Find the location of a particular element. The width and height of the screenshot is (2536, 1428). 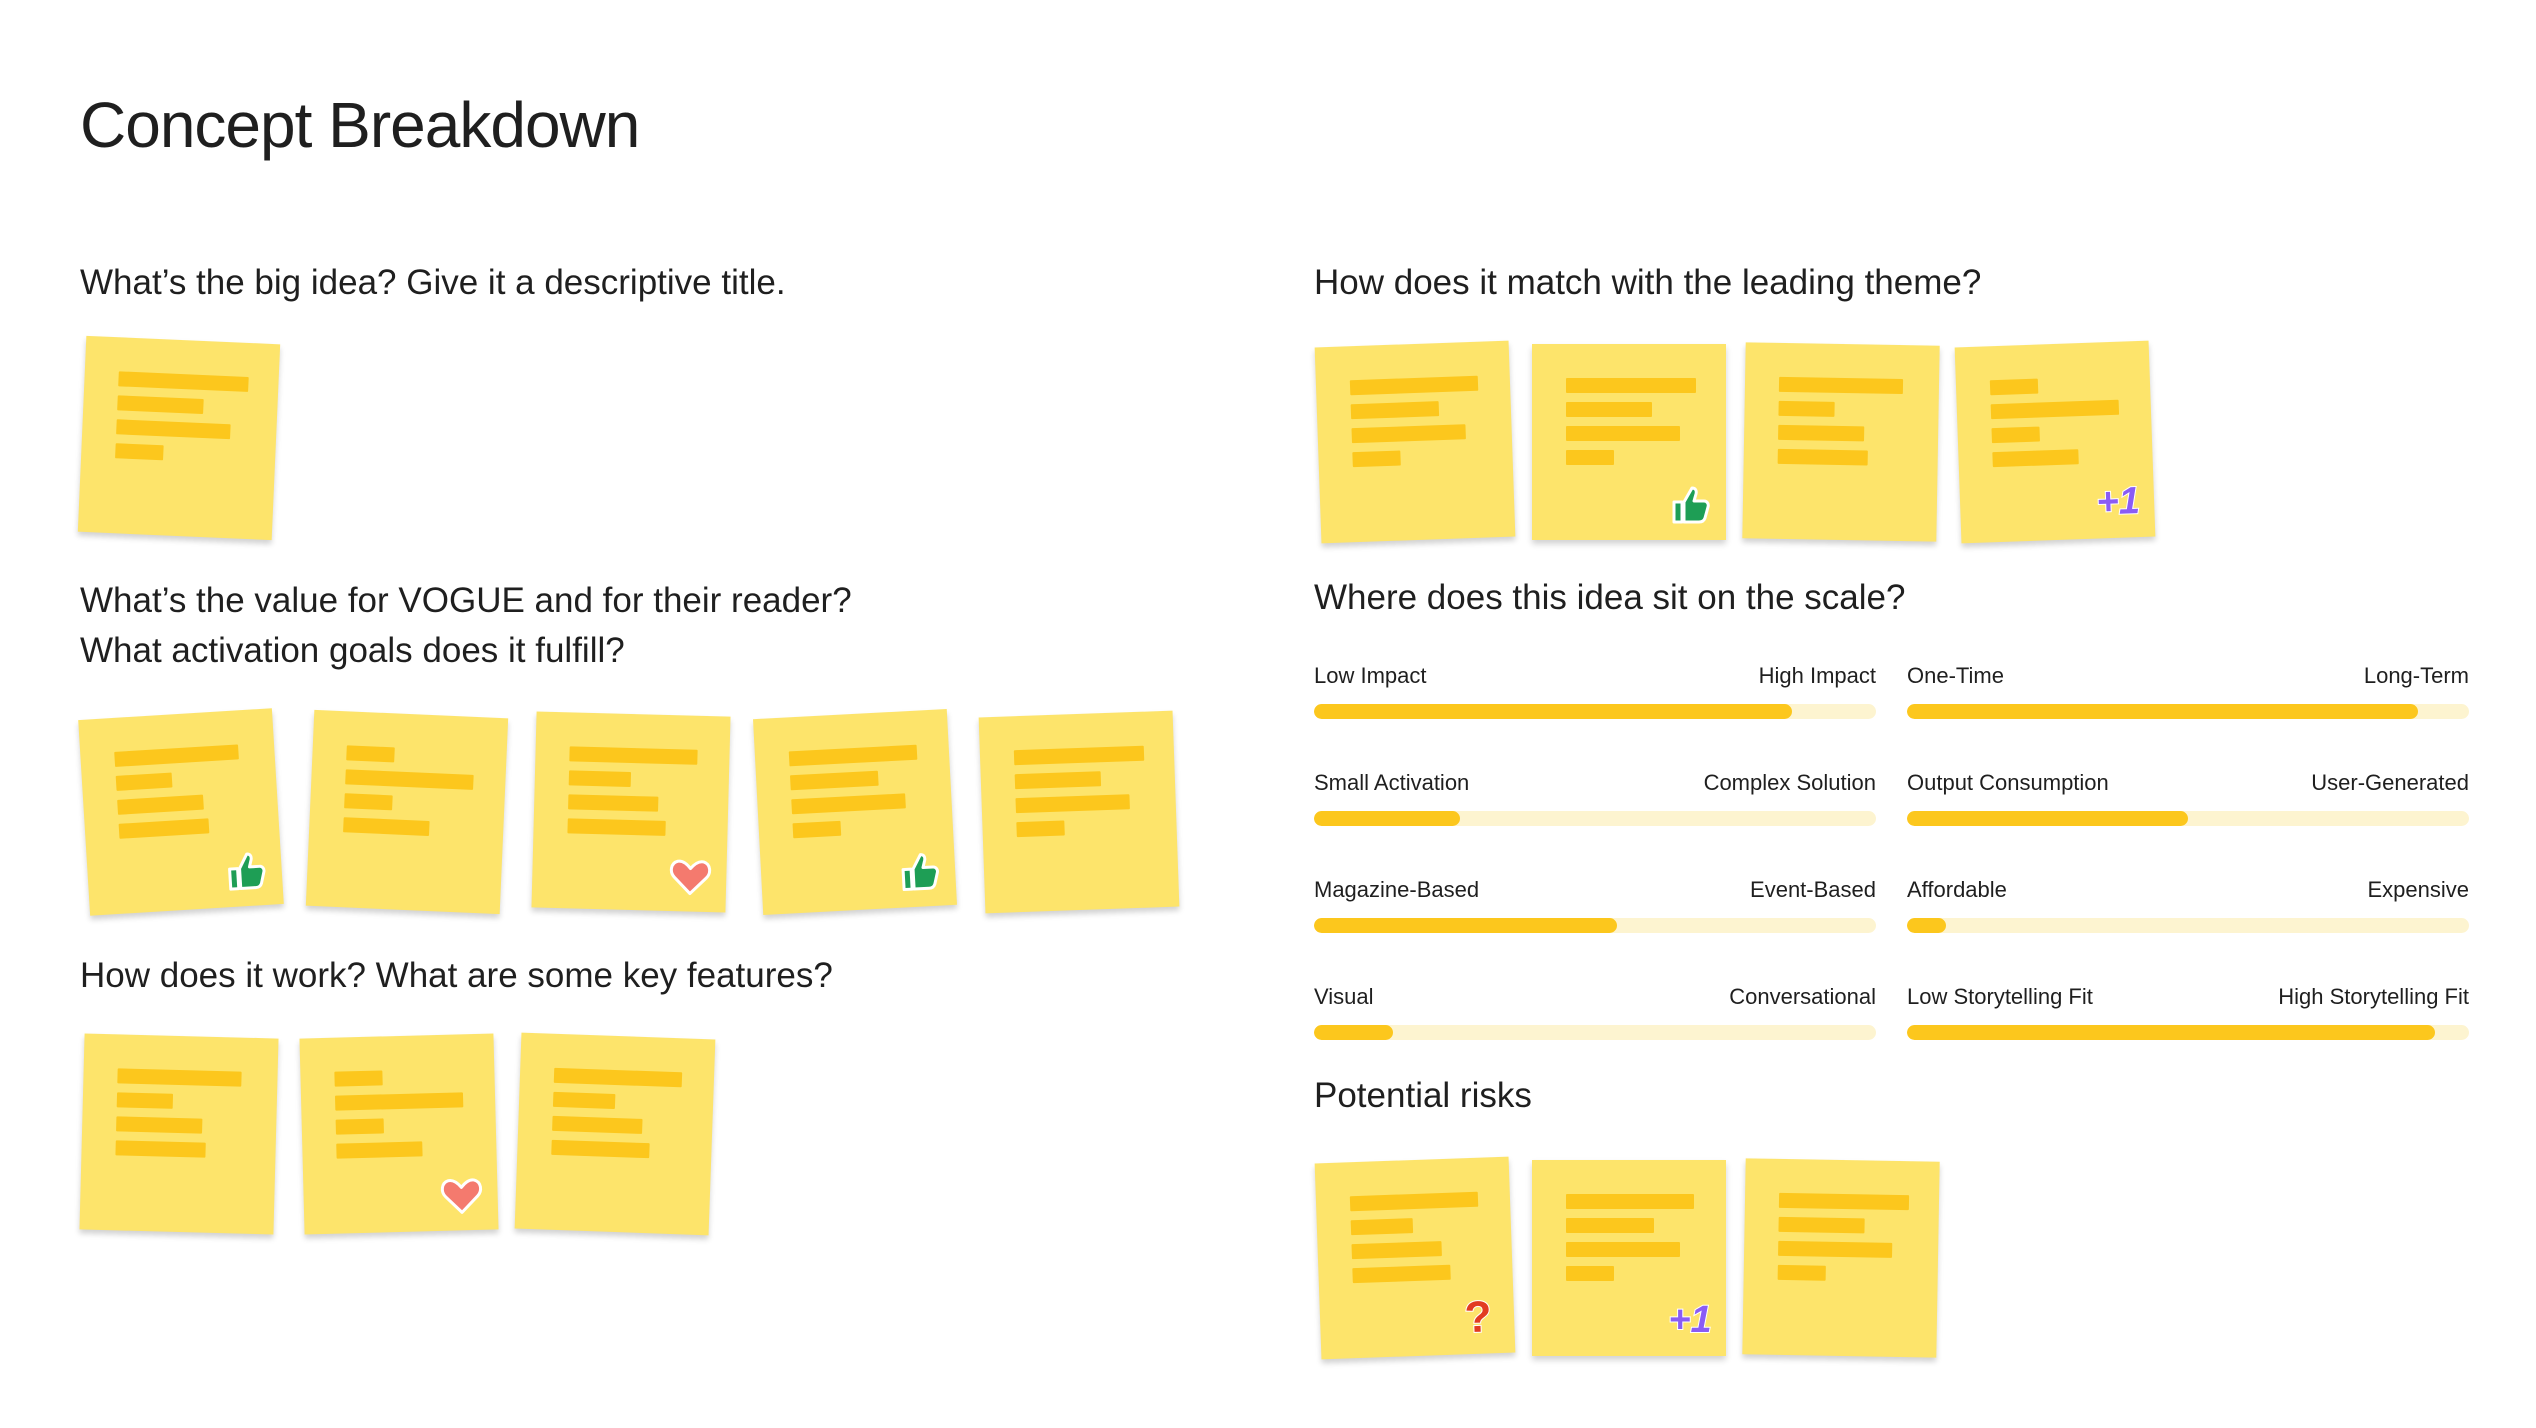

sticky-note: ? is located at coordinates (1415, 1258).